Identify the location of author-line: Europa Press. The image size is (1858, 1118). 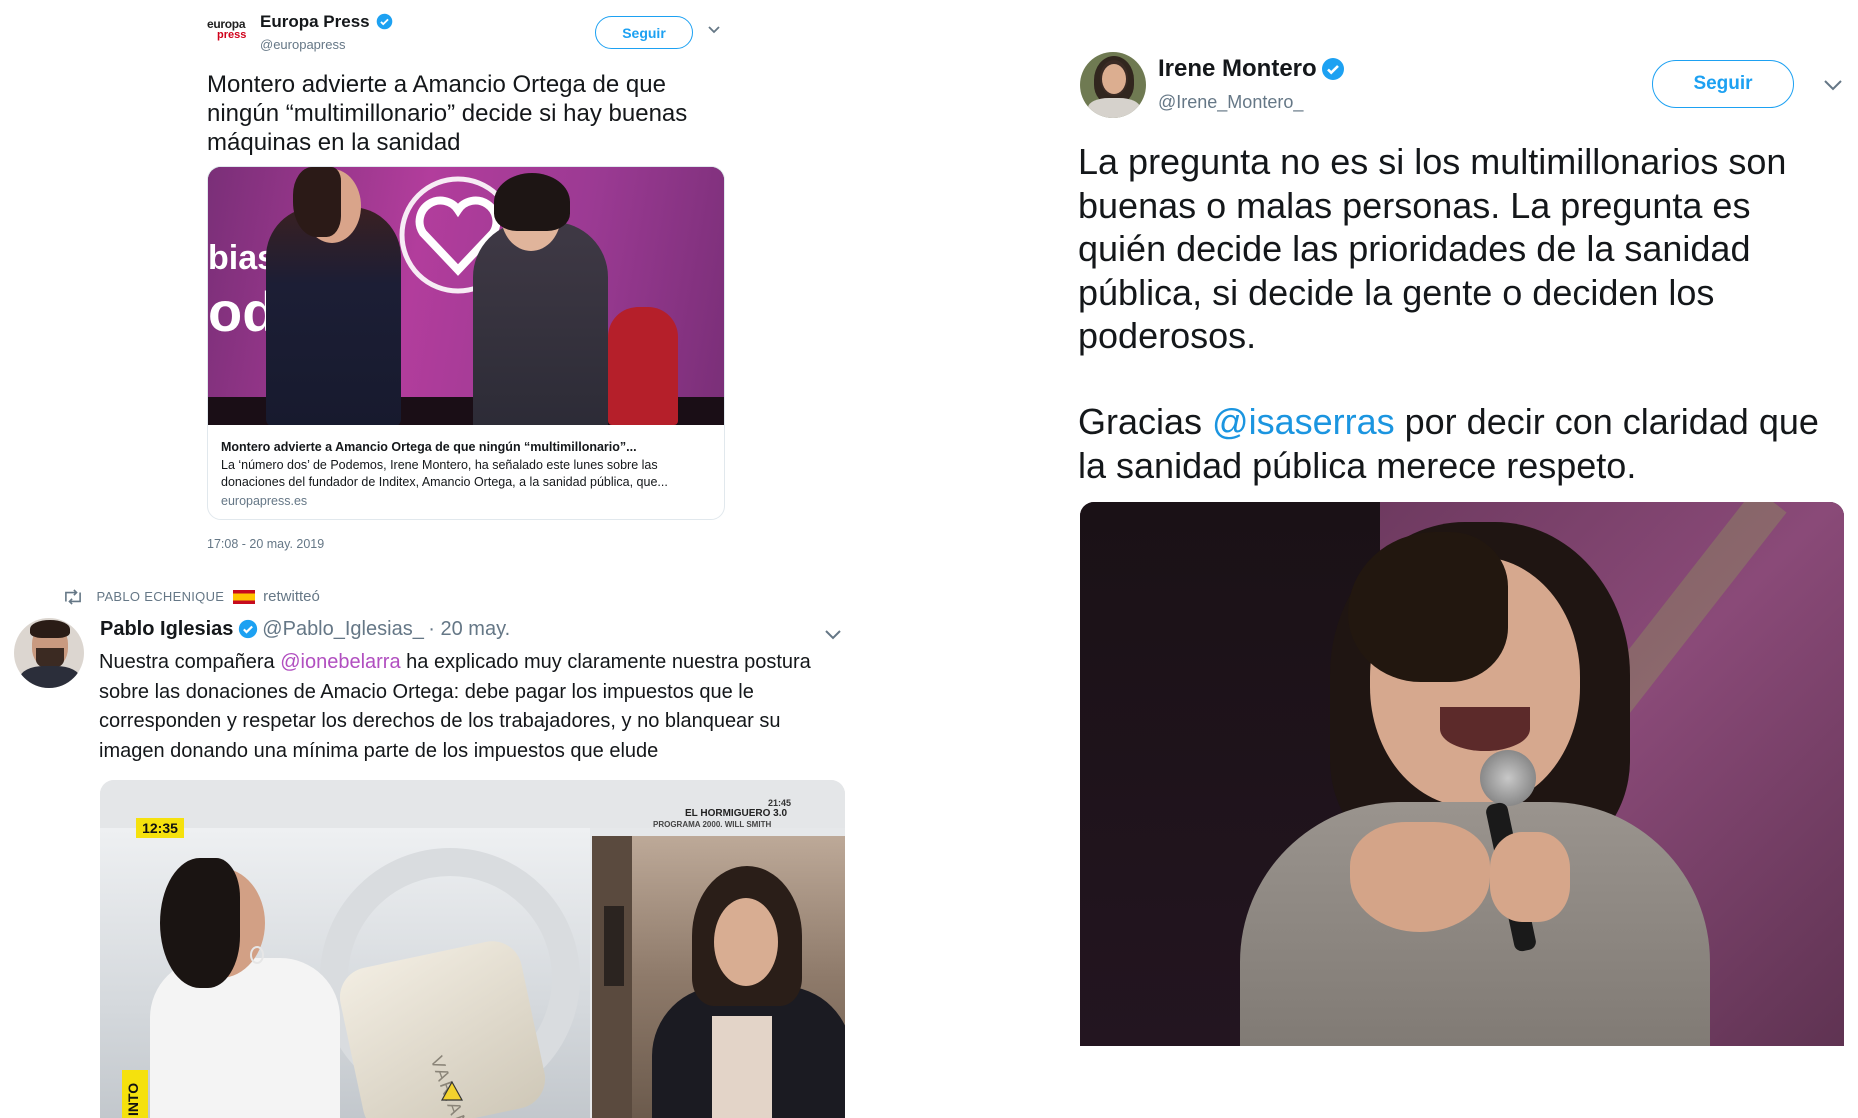
(326, 22).